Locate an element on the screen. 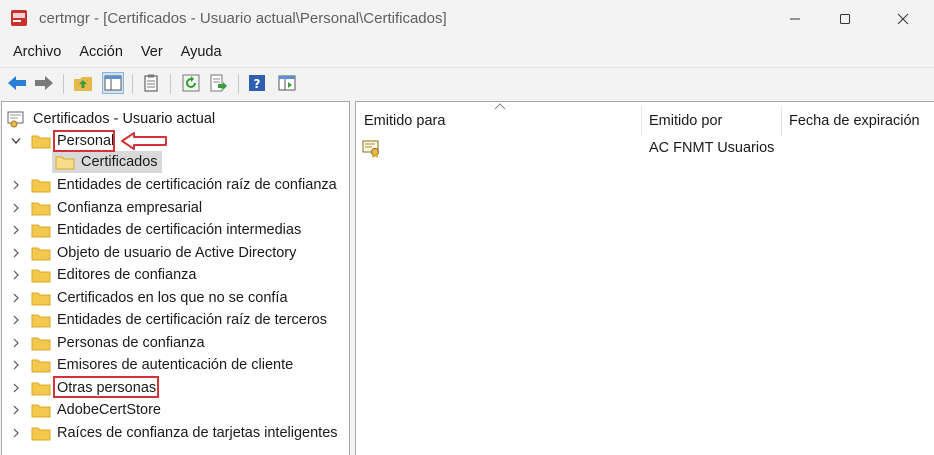  menu-ayuda: Ayuda is located at coordinates (201, 52).